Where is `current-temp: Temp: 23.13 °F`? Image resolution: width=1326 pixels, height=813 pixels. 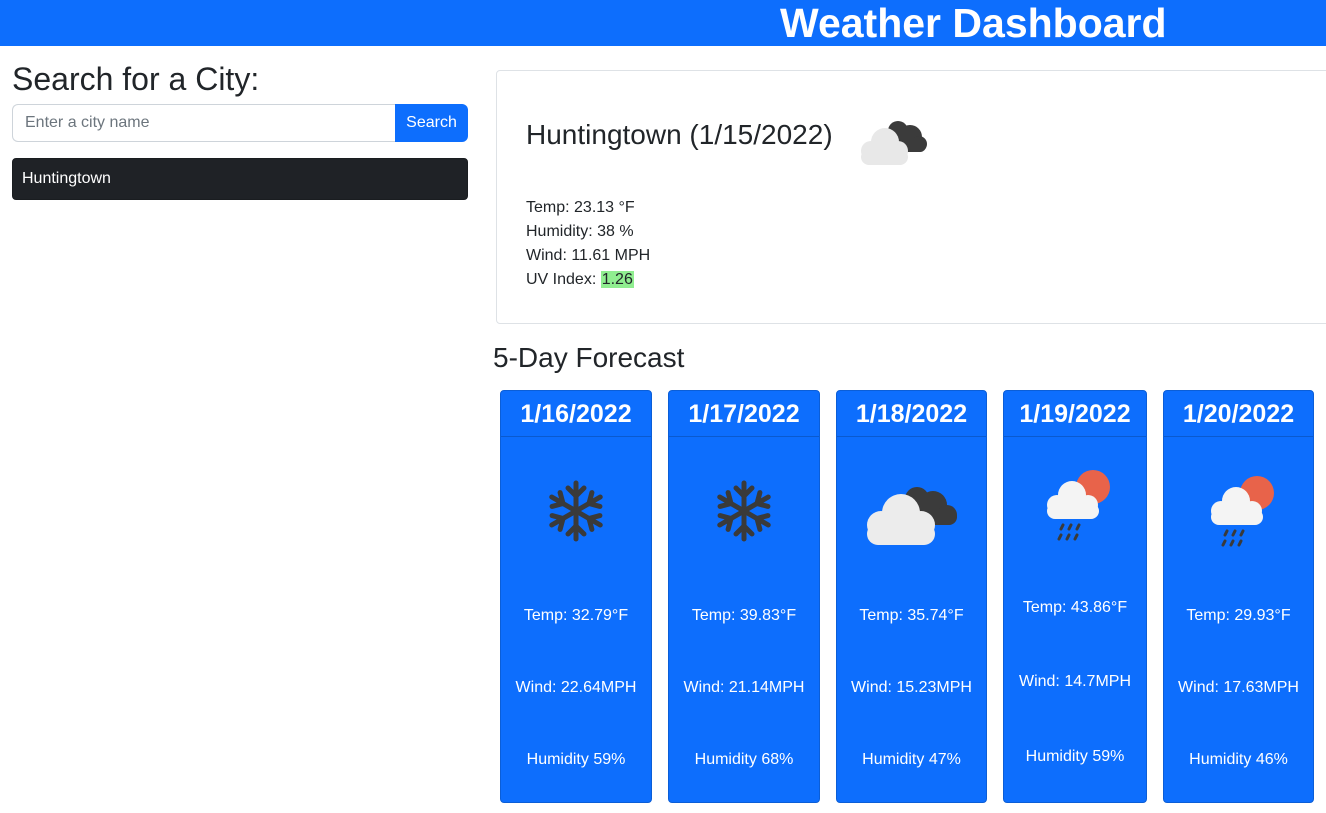 current-temp: Temp: 23.13 °F is located at coordinates (580, 207).